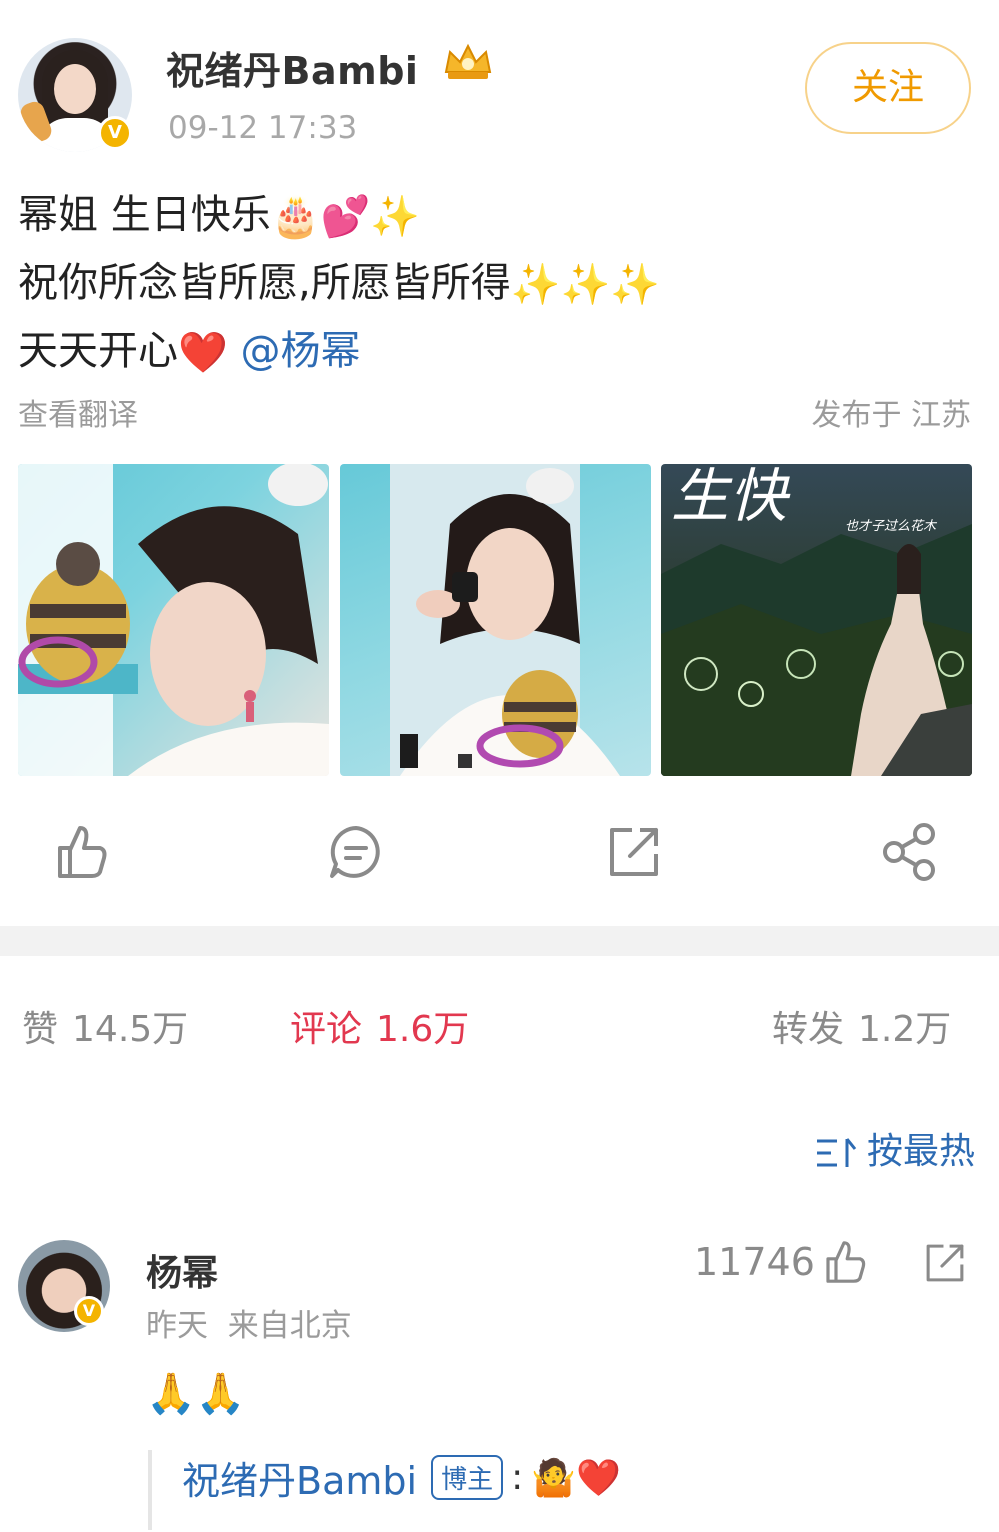 This screenshot has width=999, height=1532. I want to click on post-location: 发布于 江苏, so click(891, 415).